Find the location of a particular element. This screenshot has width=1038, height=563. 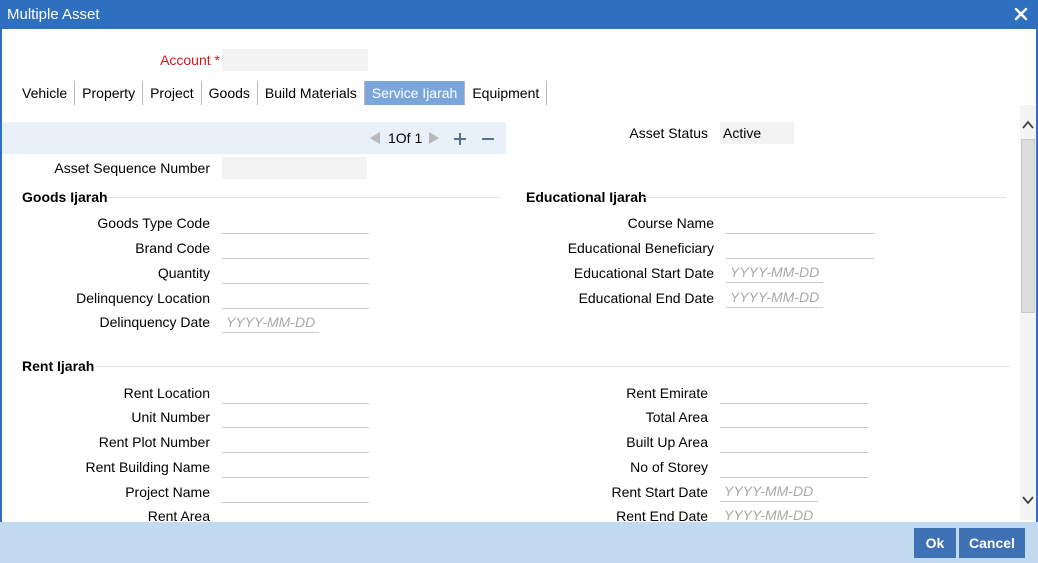

account-input is located at coordinates (295, 60).